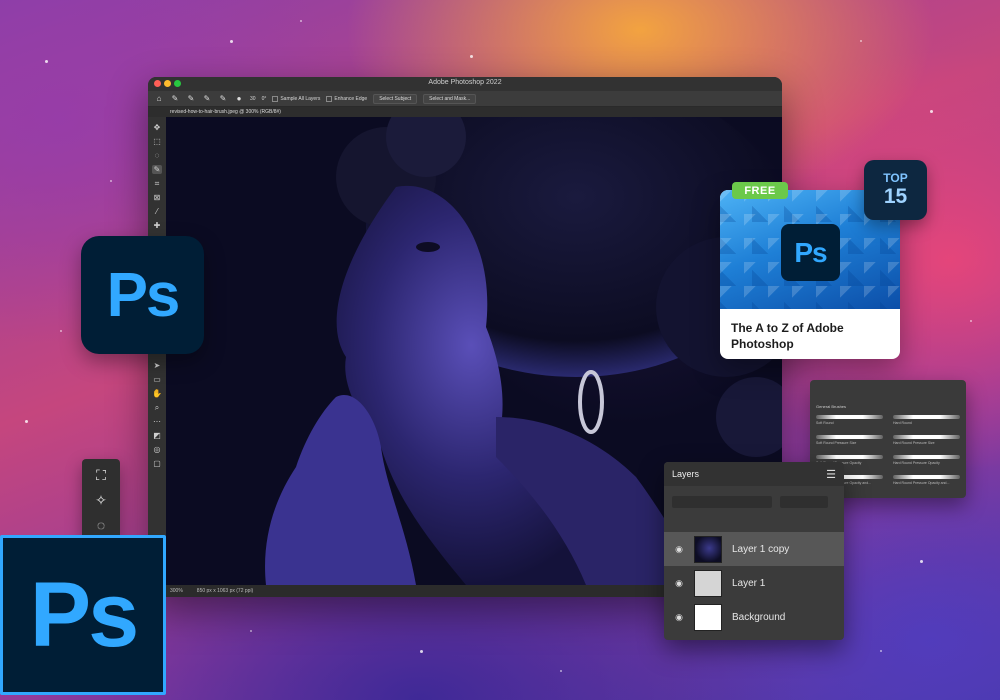 The height and width of the screenshot is (700, 1000). I want to click on layer-name: Layer 1, so click(749, 583).